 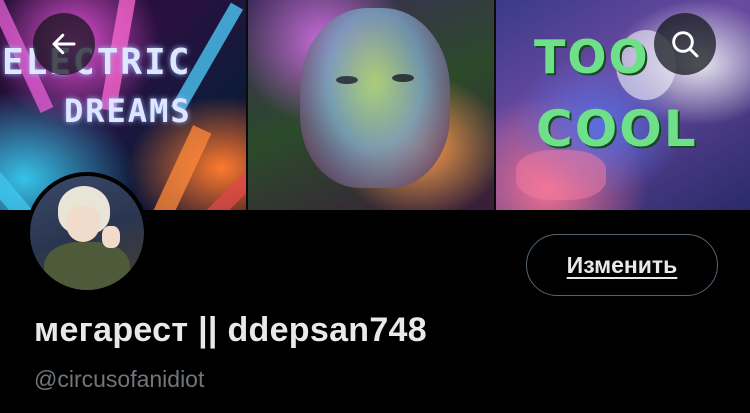 I want to click on avatar-image, so click(x=87, y=233).